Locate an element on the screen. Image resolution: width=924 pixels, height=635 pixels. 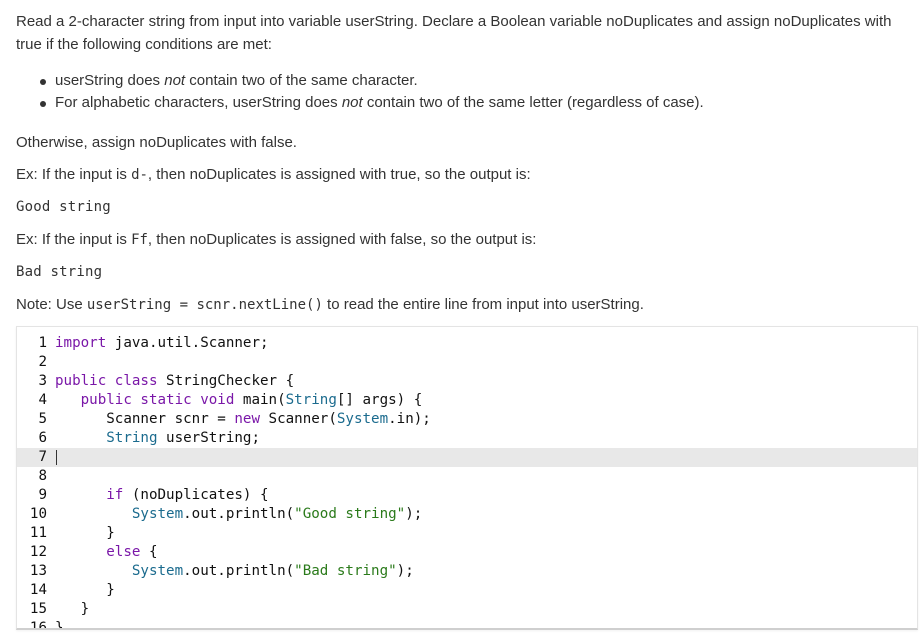
line-number: 8 is located at coordinates (42, 476).